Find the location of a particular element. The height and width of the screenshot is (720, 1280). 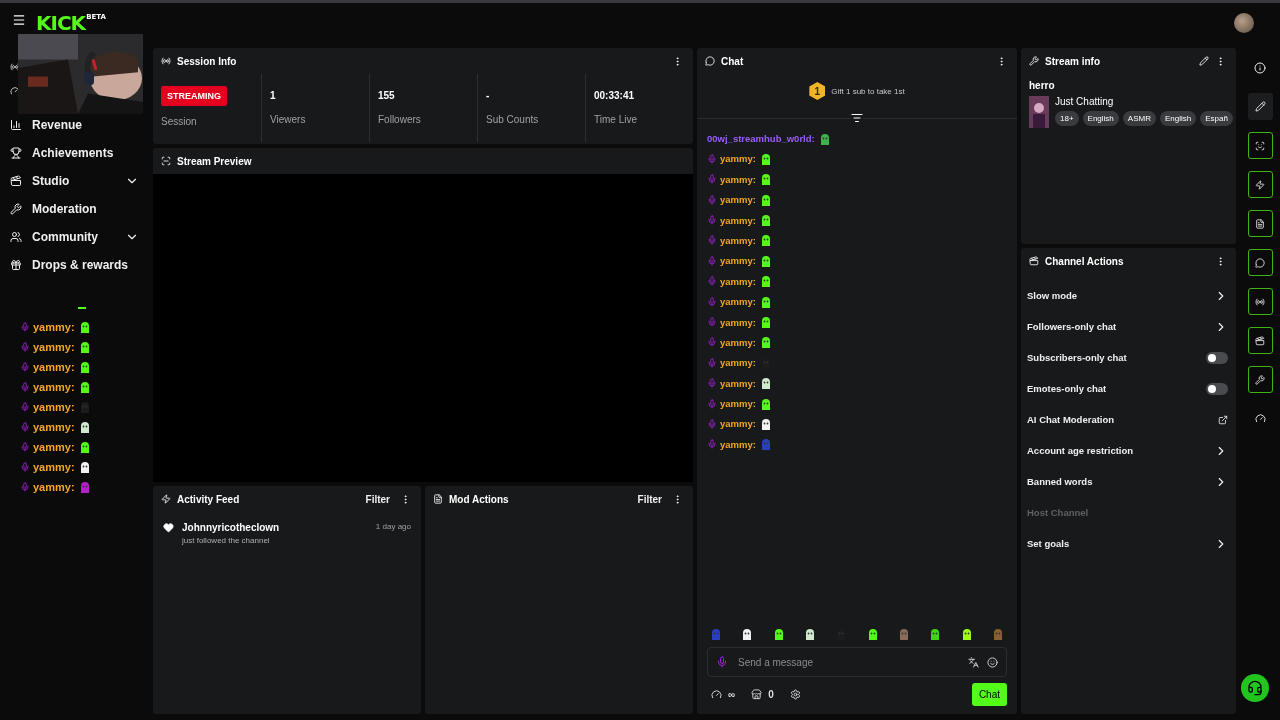

action-item: Set goals is located at coordinates (1120, 543).